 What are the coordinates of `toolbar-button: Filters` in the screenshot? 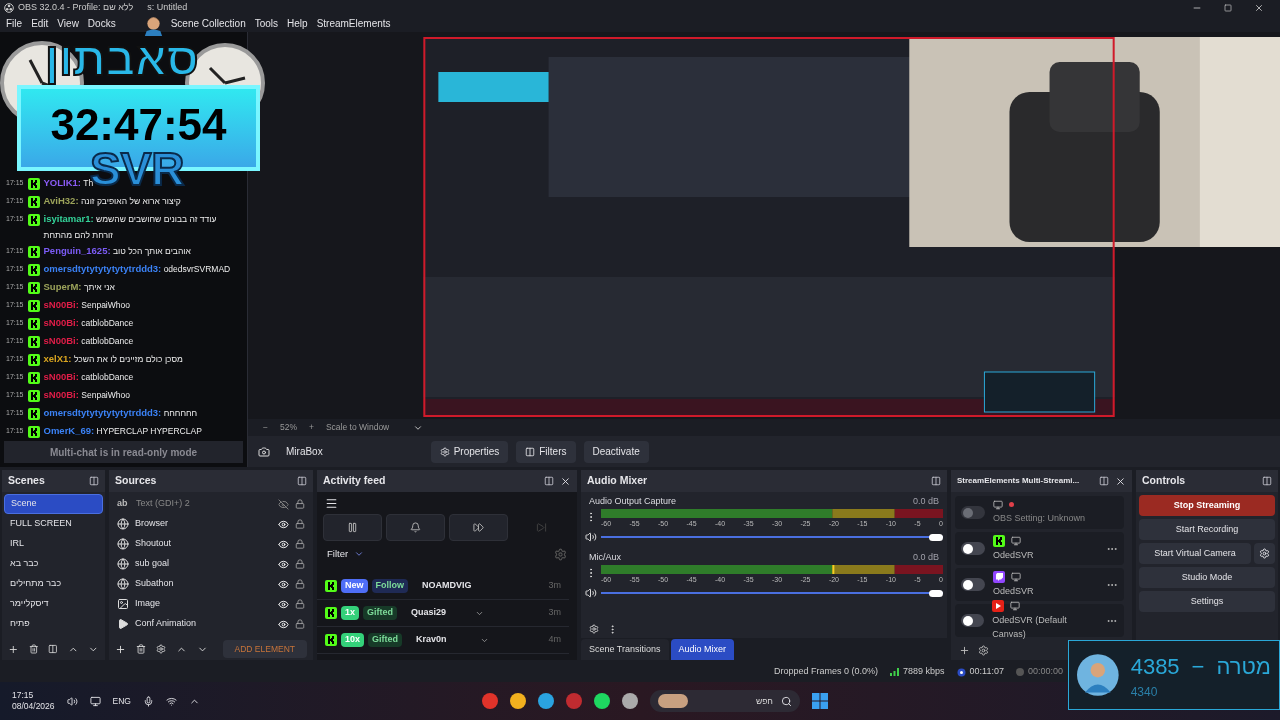 It's located at (546, 451).